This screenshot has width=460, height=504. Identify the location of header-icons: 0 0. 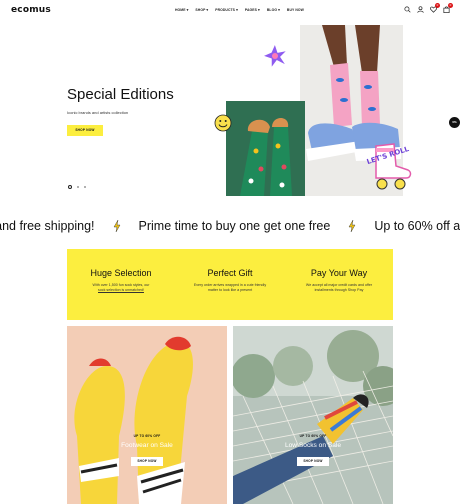
(428, 8).